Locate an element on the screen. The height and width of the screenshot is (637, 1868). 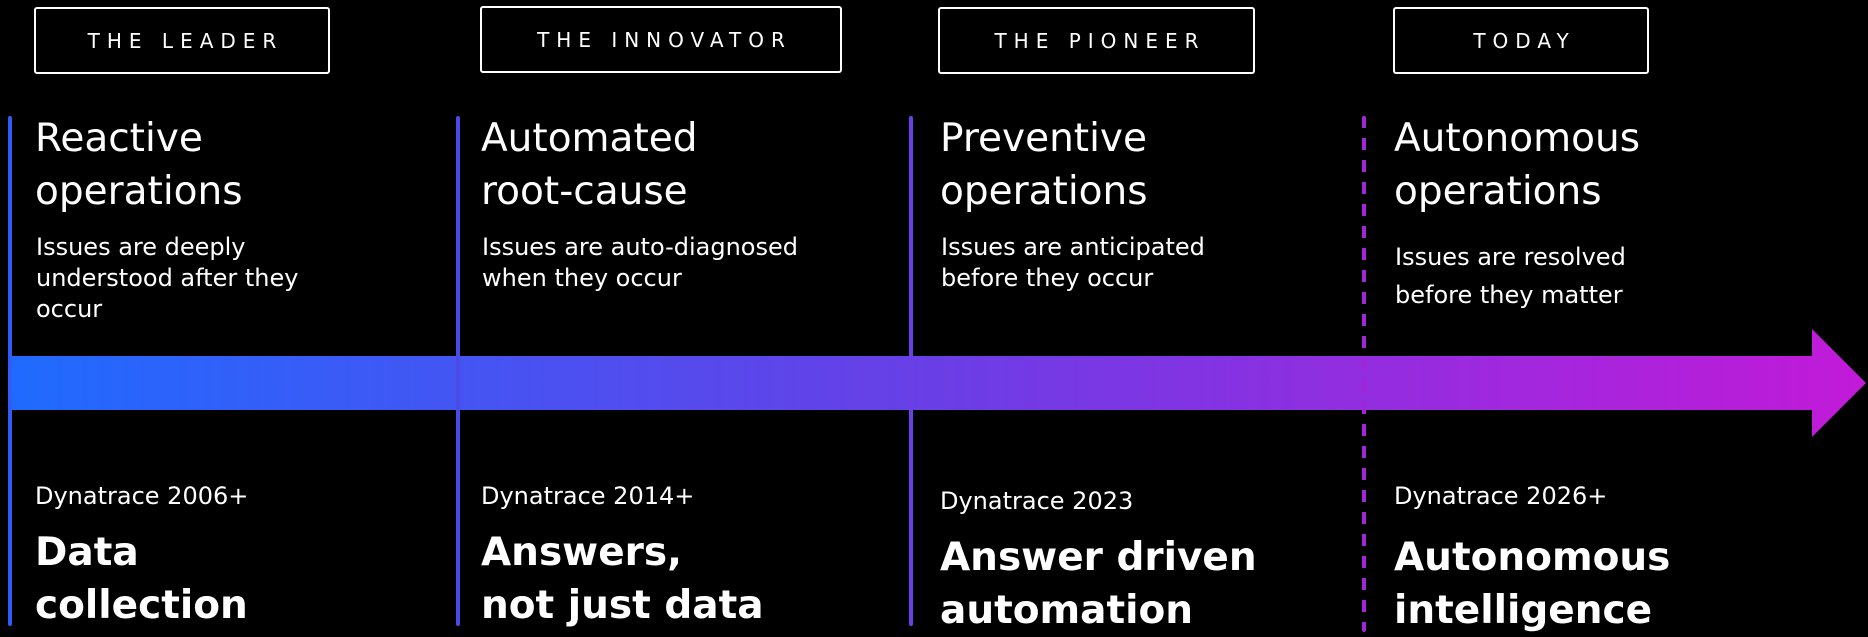
stage-title-today: Autonomous operations is located at coordinates (1517, 165).